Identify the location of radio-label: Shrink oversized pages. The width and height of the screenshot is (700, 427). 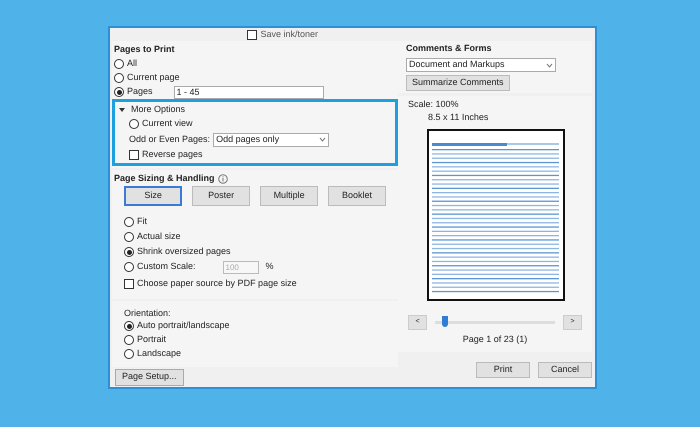
(184, 251).